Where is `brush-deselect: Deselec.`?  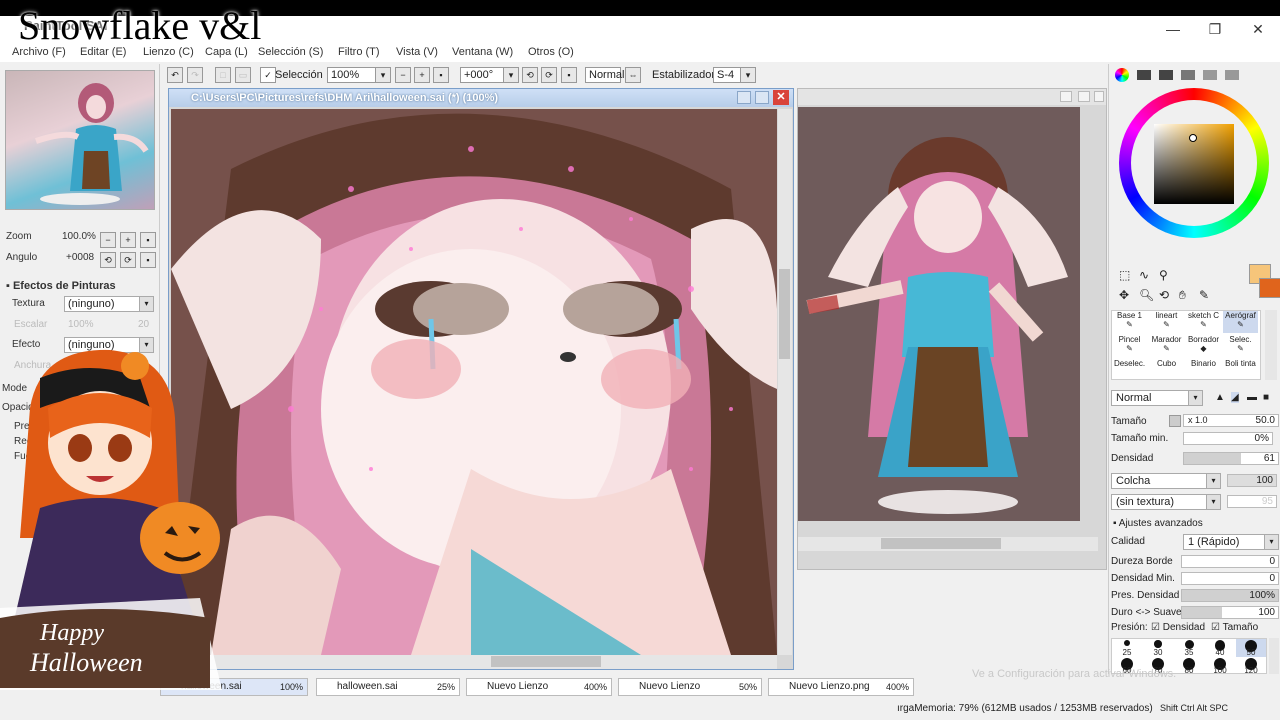
brush-deselect: Deselec. is located at coordinates (1129, 370).